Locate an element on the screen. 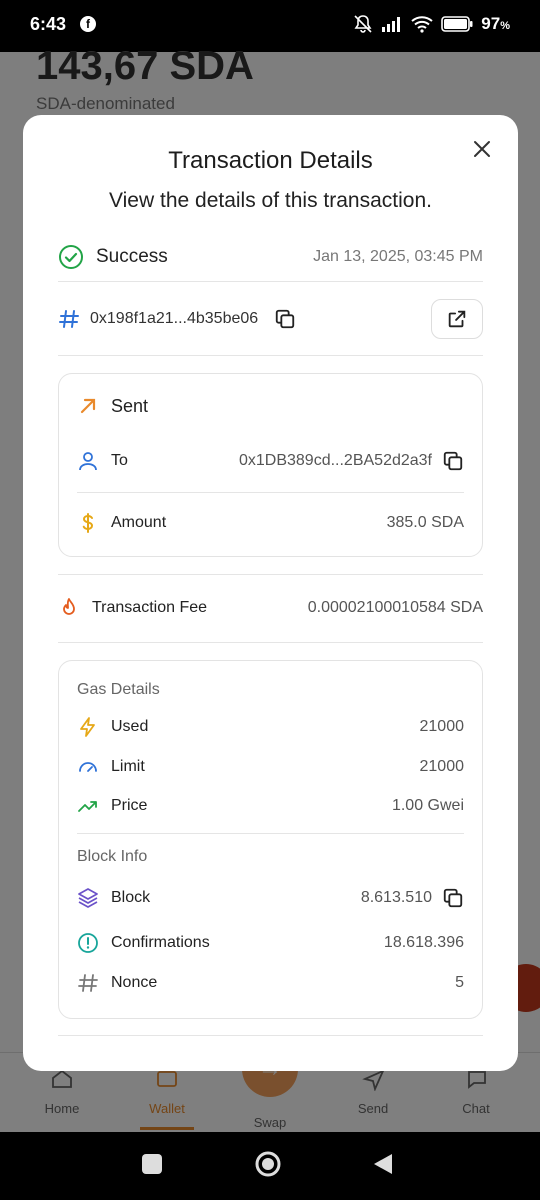 This screenshot has width=540, height=1200. alert-circle-icon is located at coordinates (88, 943).